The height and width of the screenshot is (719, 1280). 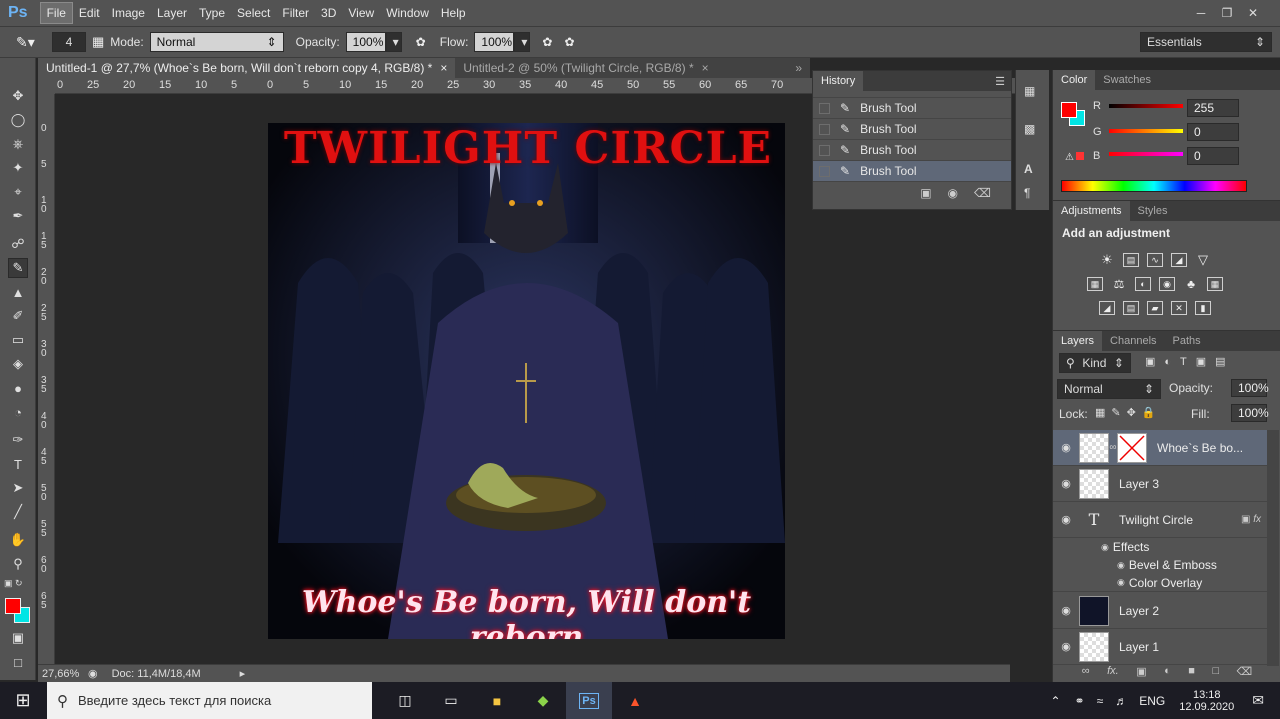 What do you see at coordinates (522, 42) in the screenshot?
I see `flow-slider-toggle: ▾` at bounding box center [522, 42].